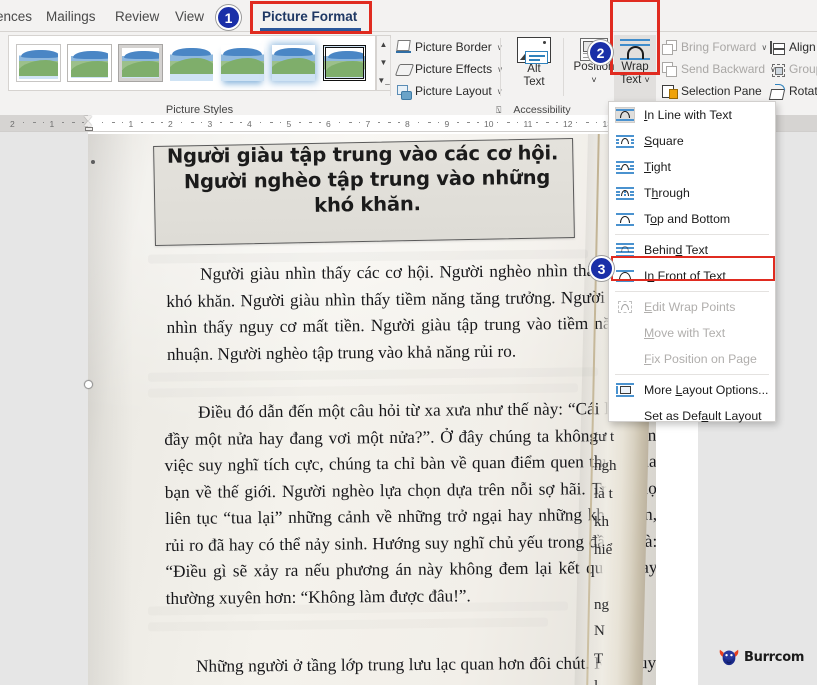 Image resolution: width=817 pixels, height=685 pixels. What do you see at coordinates (449, 47) in the screenshot?
I see `picture-border-button: Picture Border ∨` at bounding box center [449, 47].